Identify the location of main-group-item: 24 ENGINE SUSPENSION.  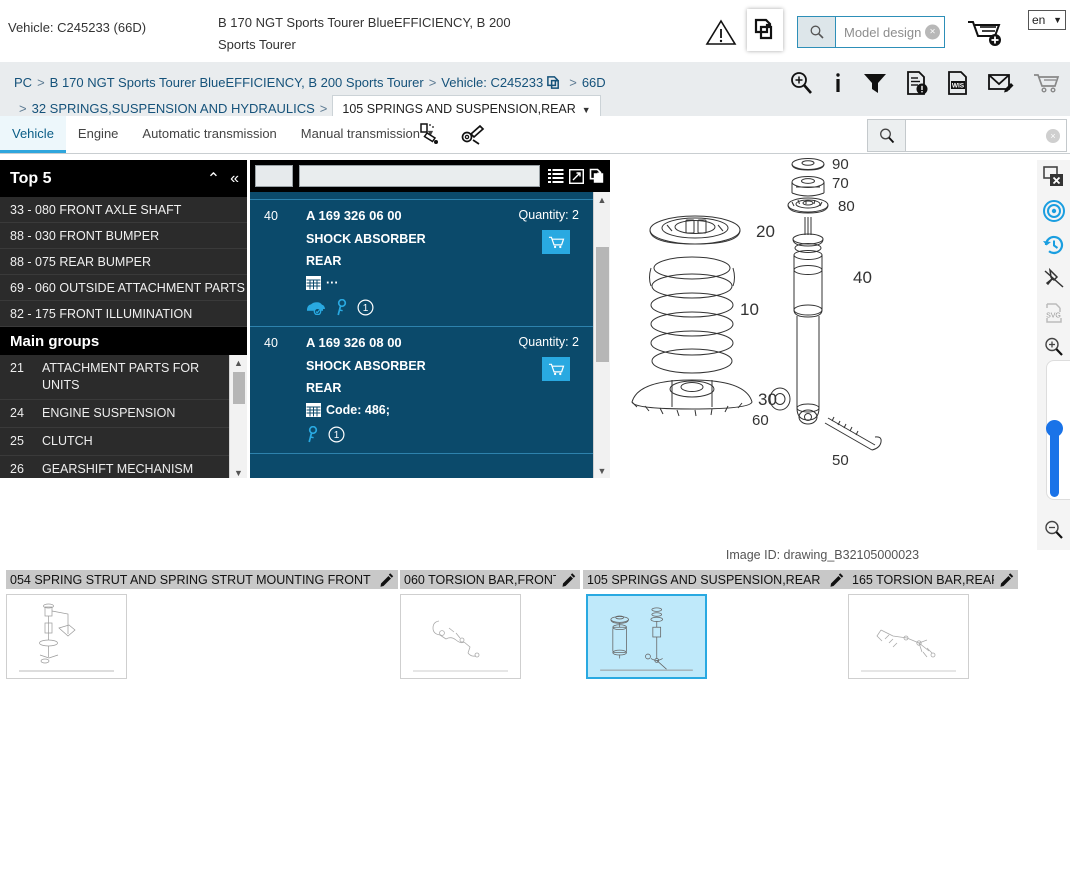
(114, 414).